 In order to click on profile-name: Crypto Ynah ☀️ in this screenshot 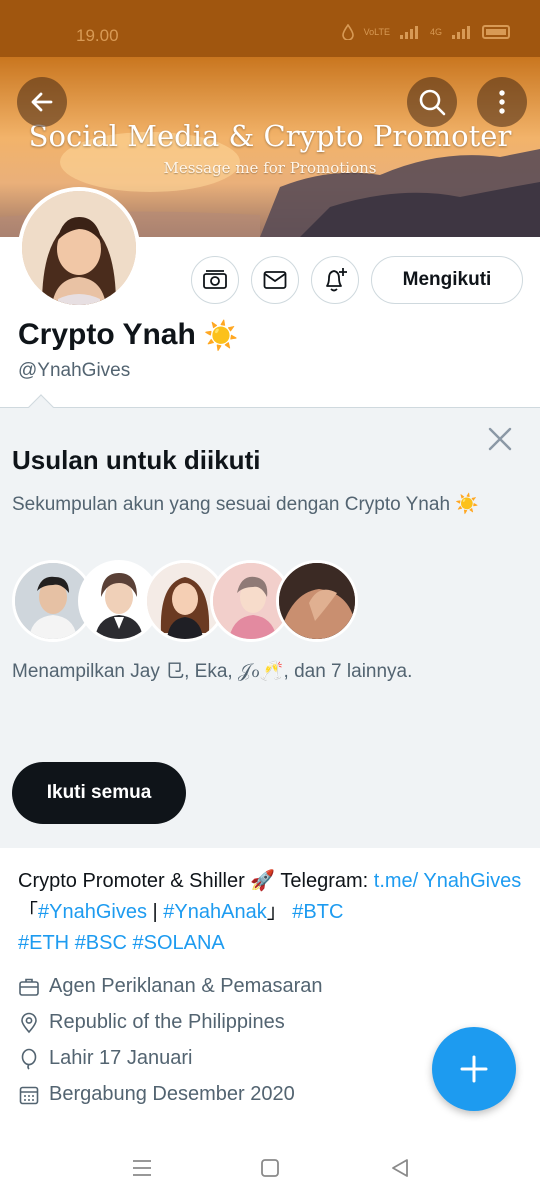, I will do `click(128, 335)`.